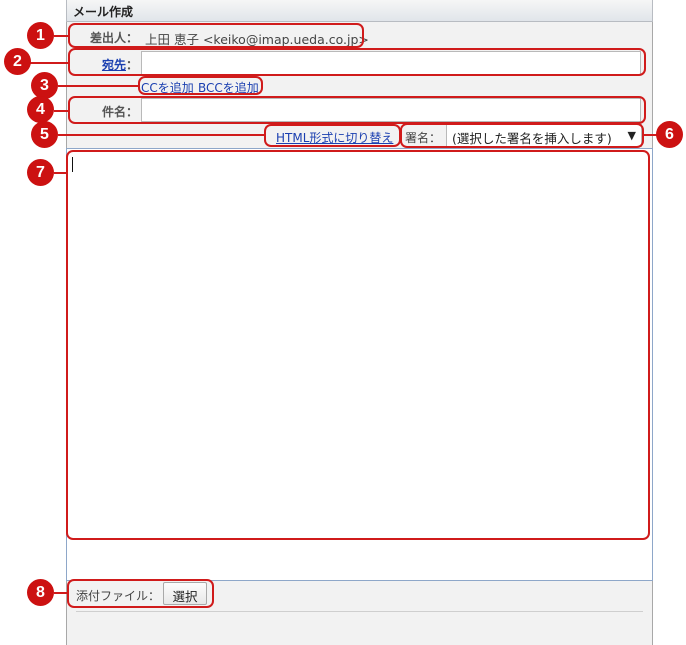 Image resolution: width=686 pixels, height=645 pixels. I want to click on chevron-down-icon: ▼, so click(631, 135).